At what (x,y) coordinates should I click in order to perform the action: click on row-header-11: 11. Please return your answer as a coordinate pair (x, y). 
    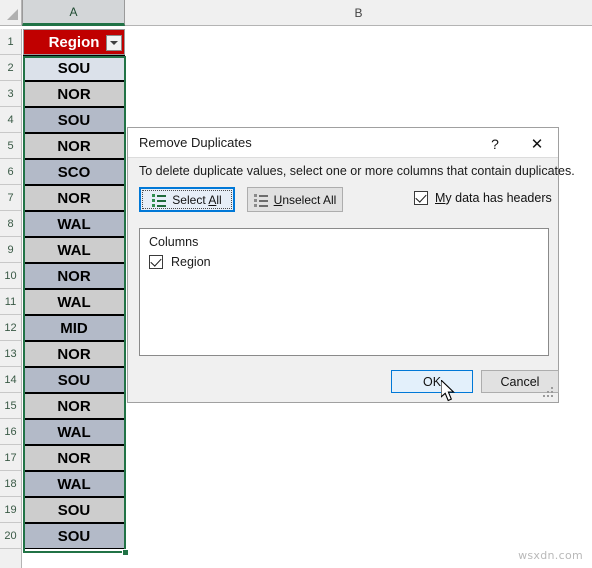
    Looking at the image, I should click on (11, 302).